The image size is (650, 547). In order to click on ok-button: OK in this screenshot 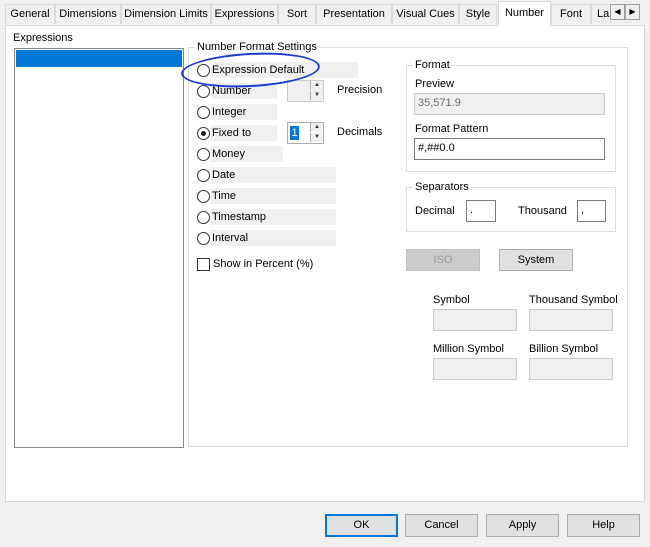, I will do `click(361, 525)`.